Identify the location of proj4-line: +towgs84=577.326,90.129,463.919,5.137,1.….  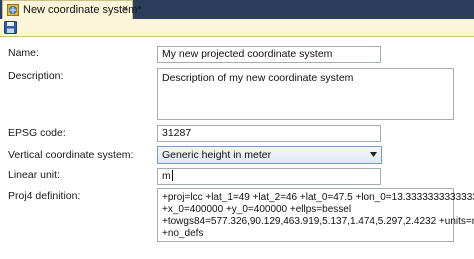
(318, 221).